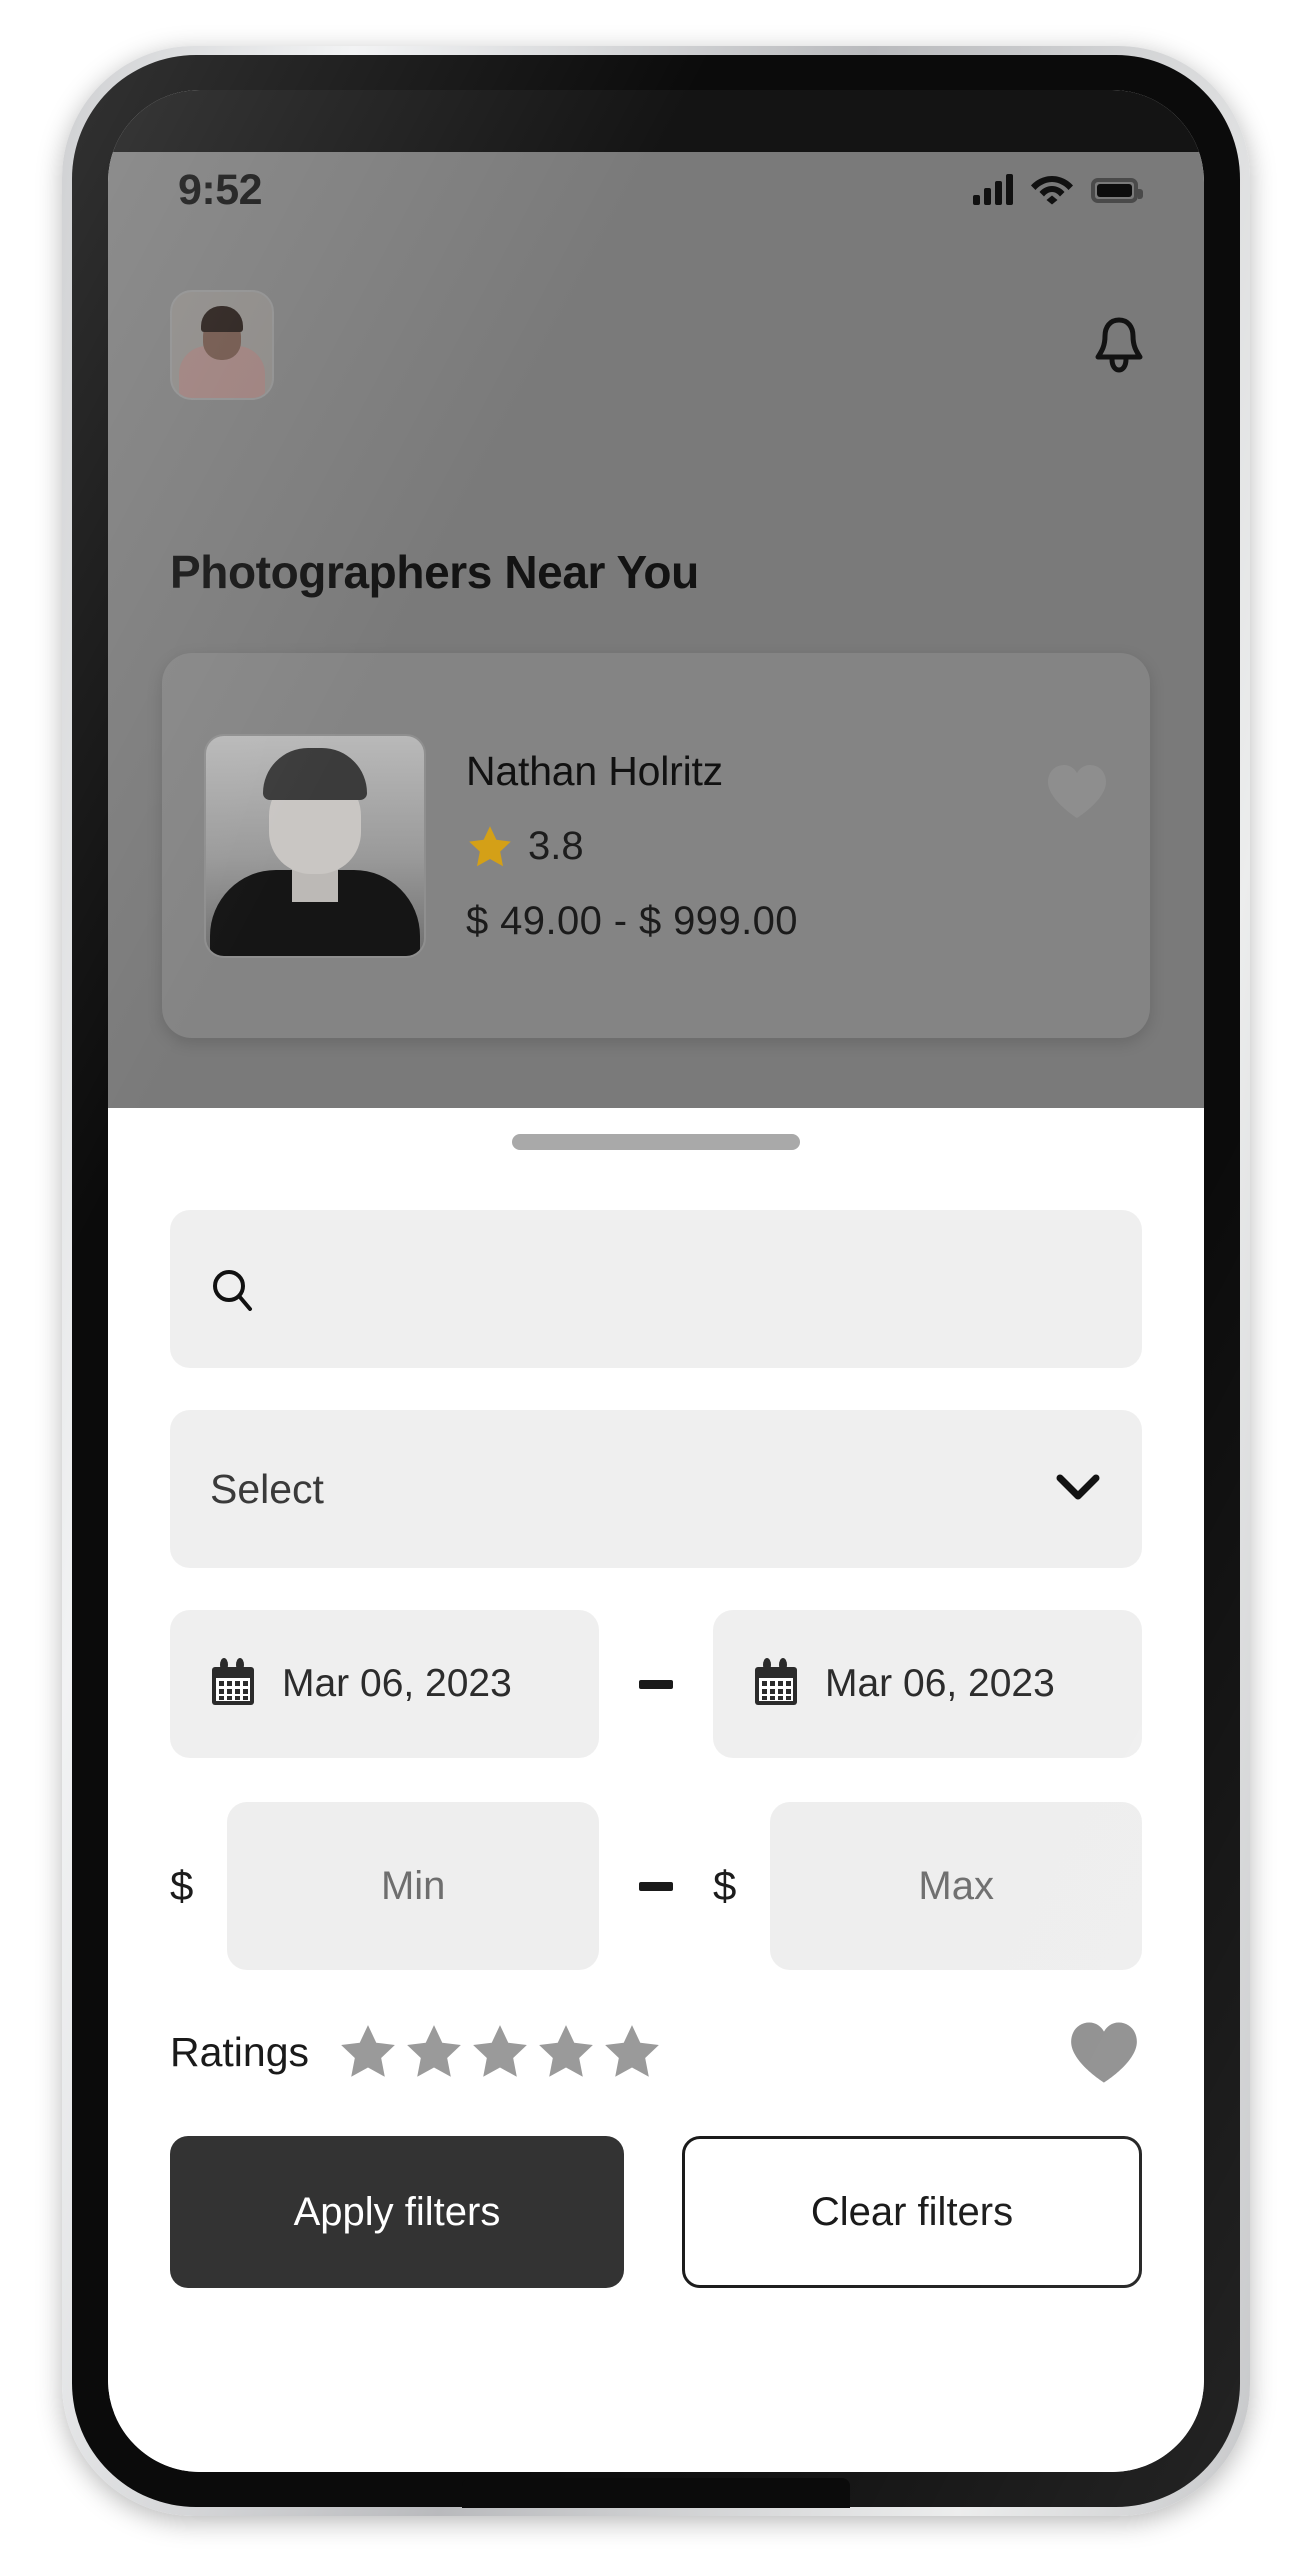  Describe the element at coordinates (1117, 190) in the screenshot. I see `battery-icon` at that location.